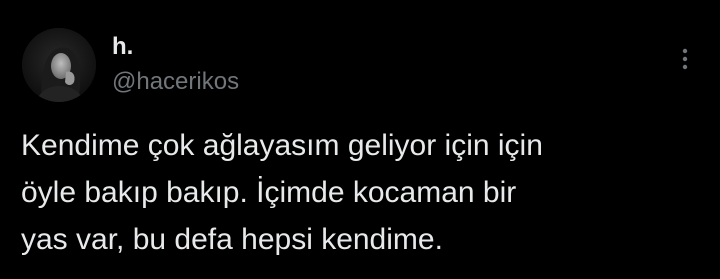 The width and height of the screenshot is (720, 279). I want to click on avatar, so click(59, 65).